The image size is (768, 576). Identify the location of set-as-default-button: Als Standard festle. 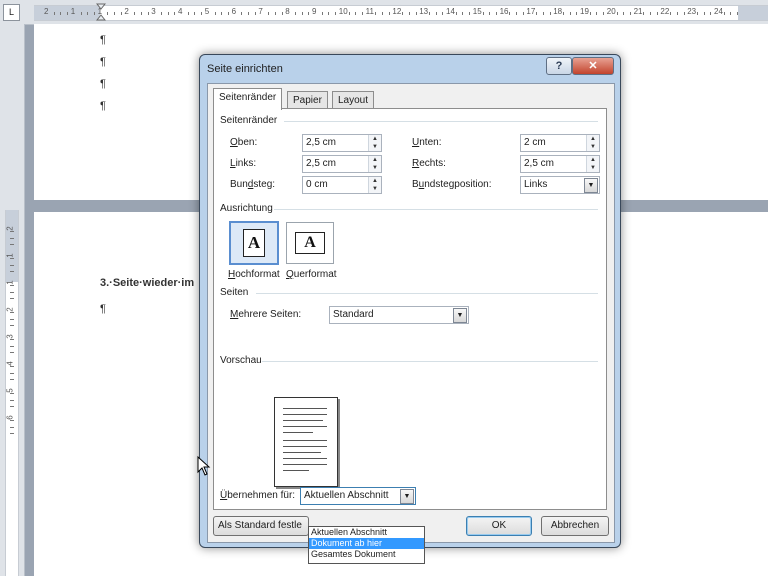
(261, 526).